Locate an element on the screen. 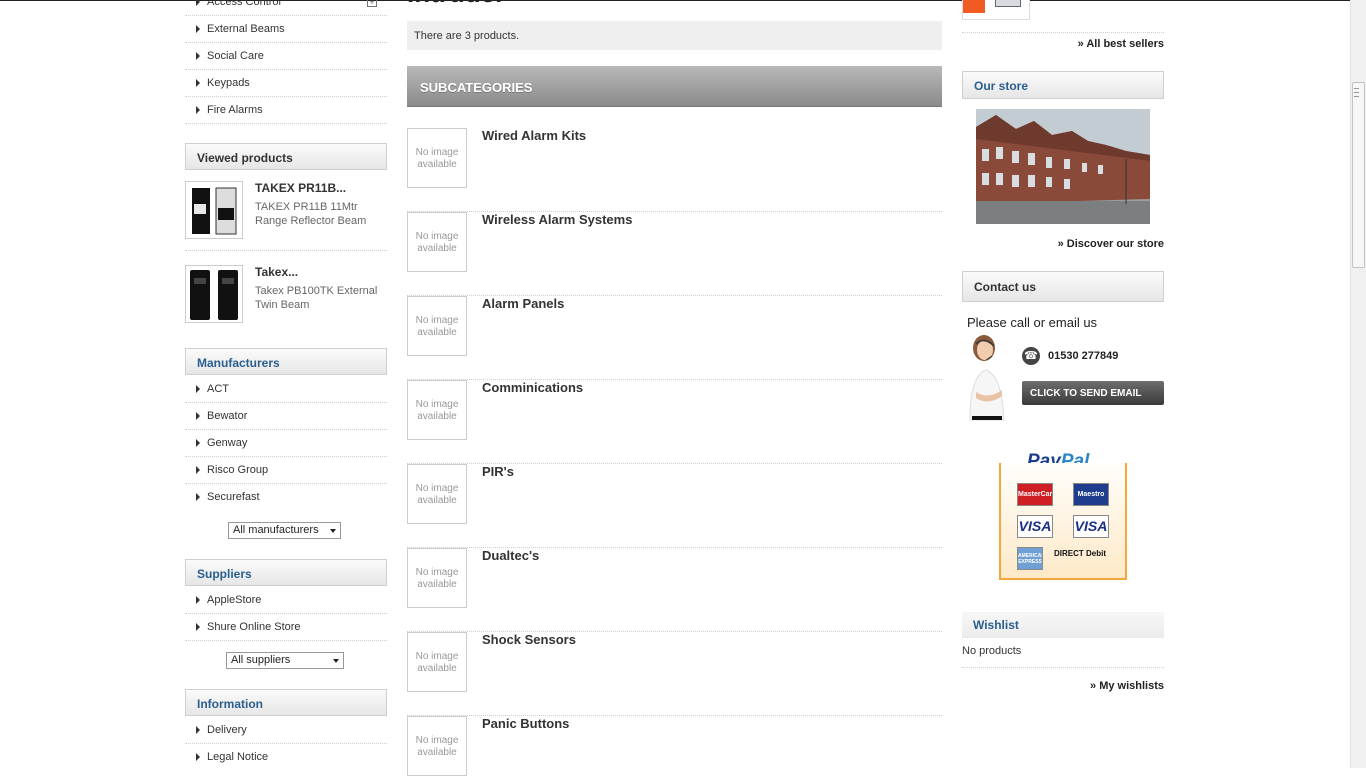 The image size is (1366, 776). manufacturer-item: Risco Group is located at coordinates (286, 470).